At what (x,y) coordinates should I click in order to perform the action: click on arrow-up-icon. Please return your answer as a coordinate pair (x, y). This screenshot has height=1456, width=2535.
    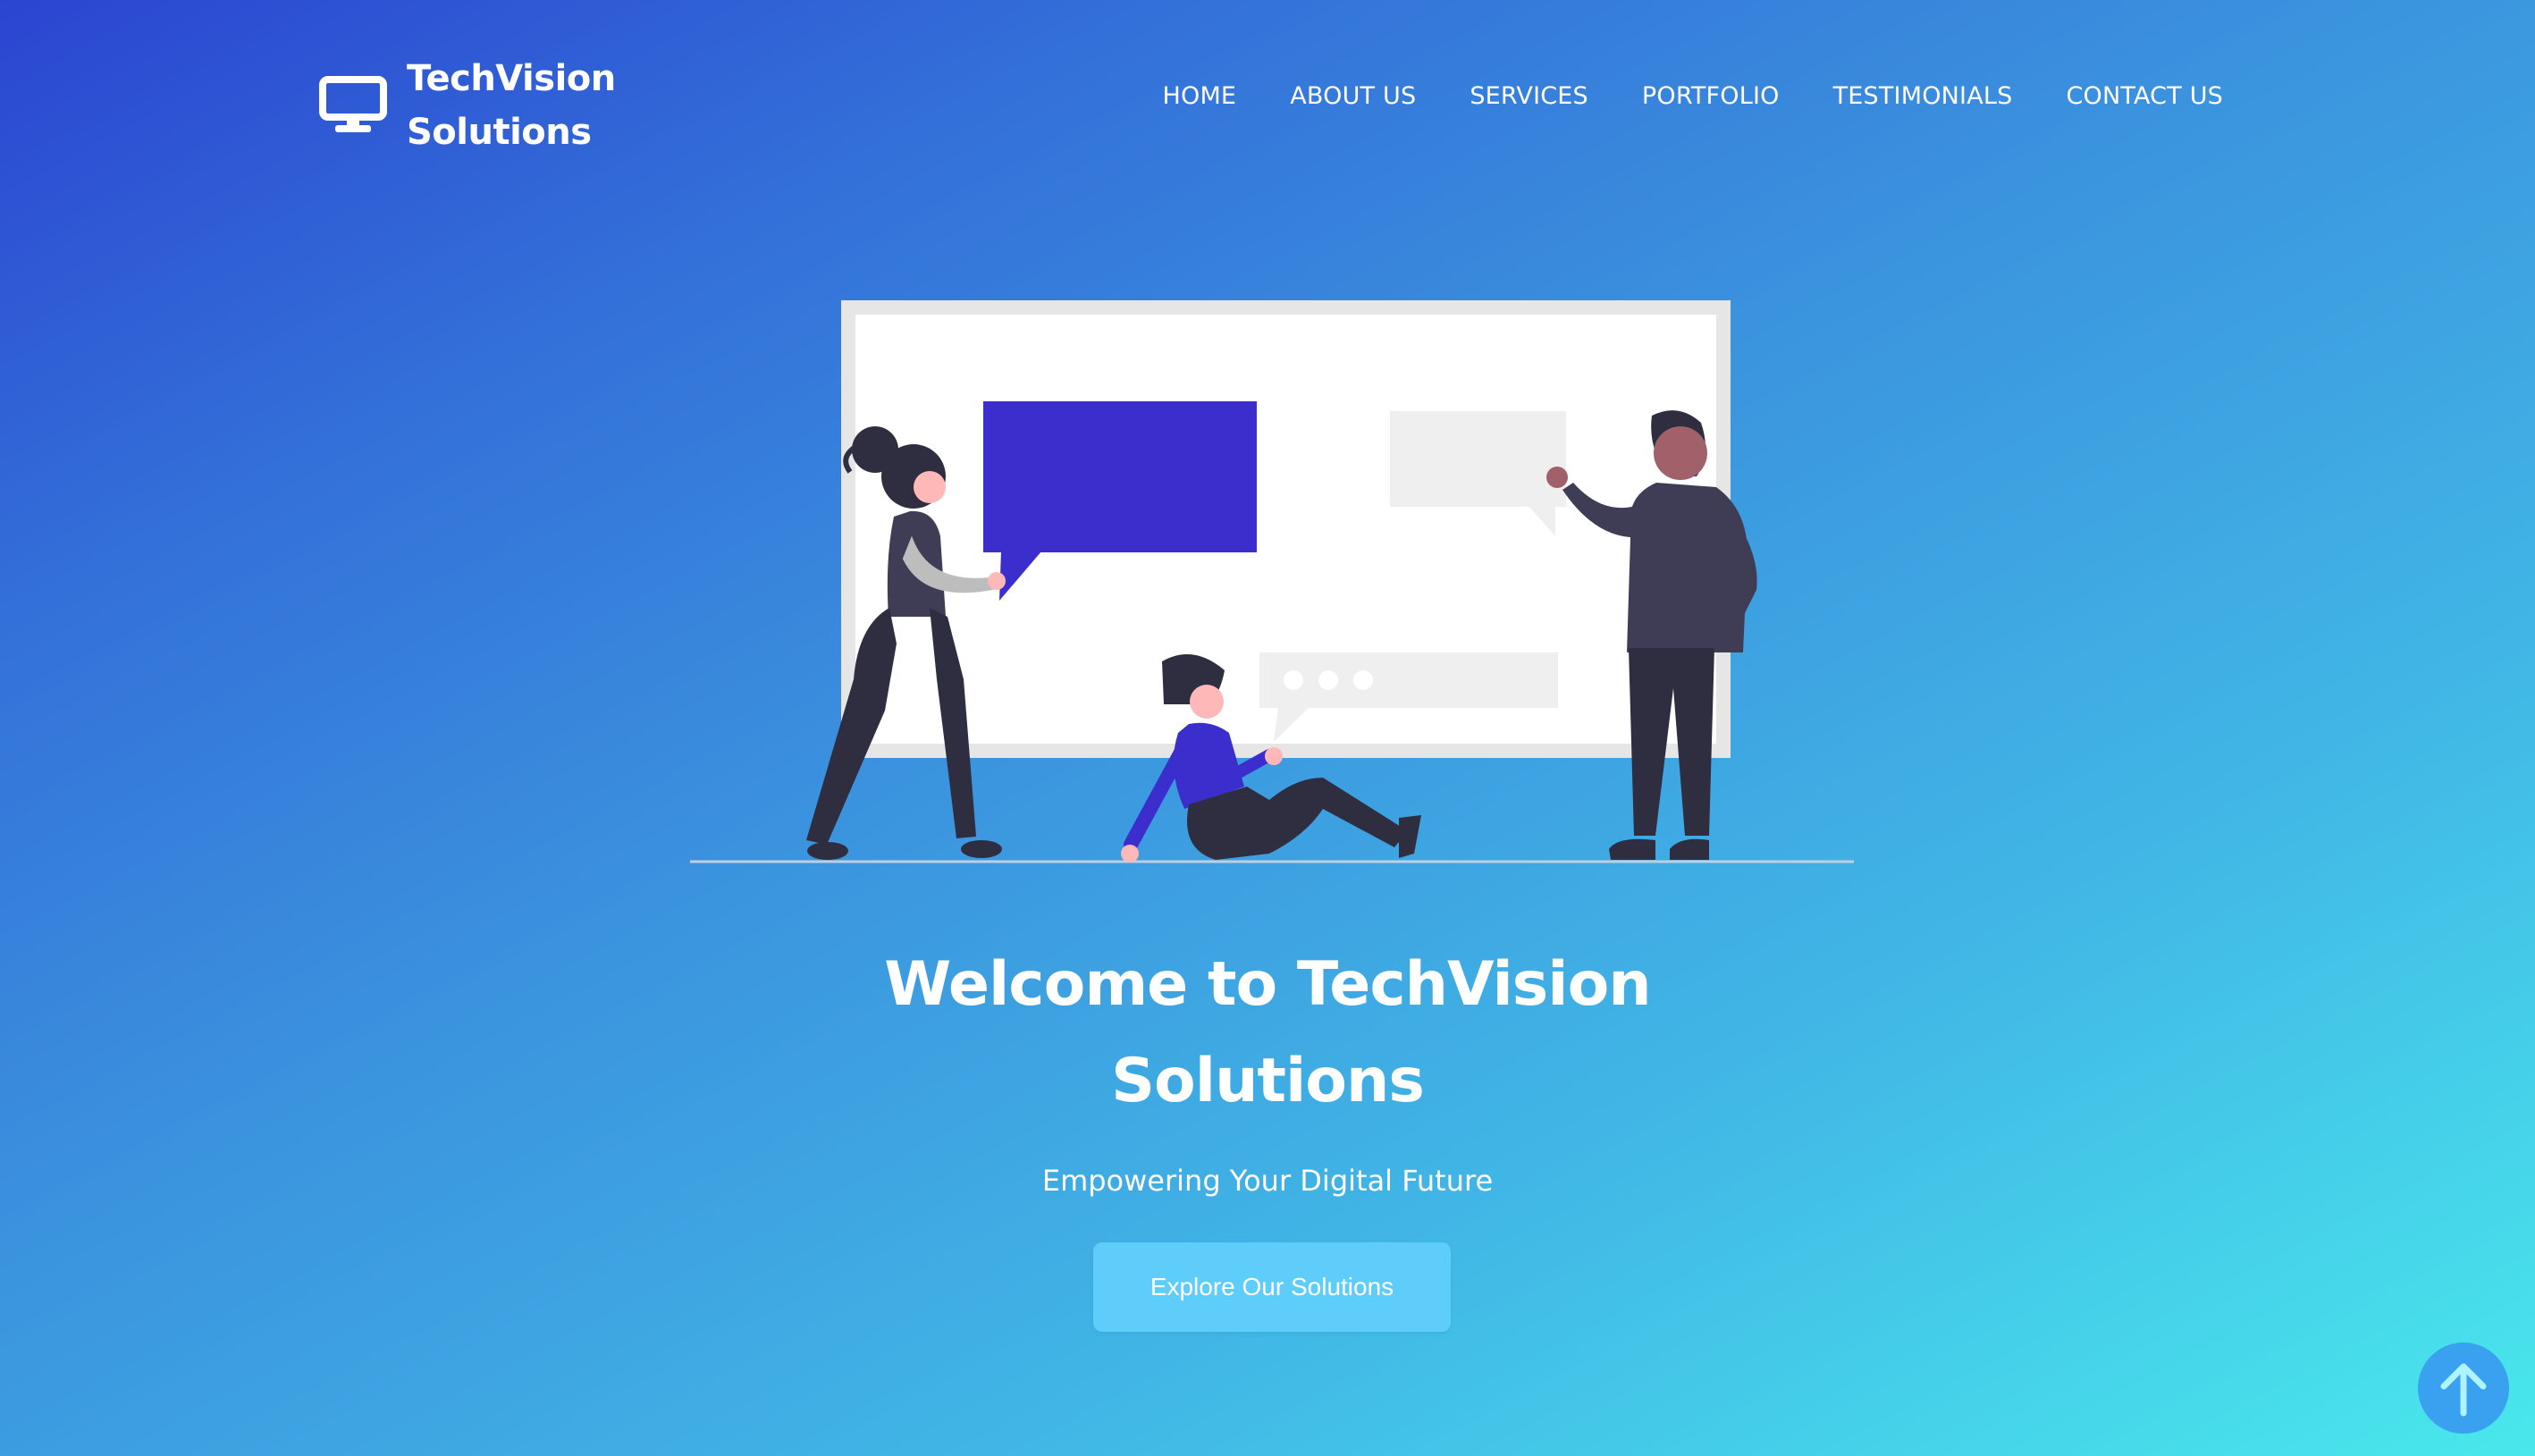
    Looking at the image, I should click on (2464, 1388).